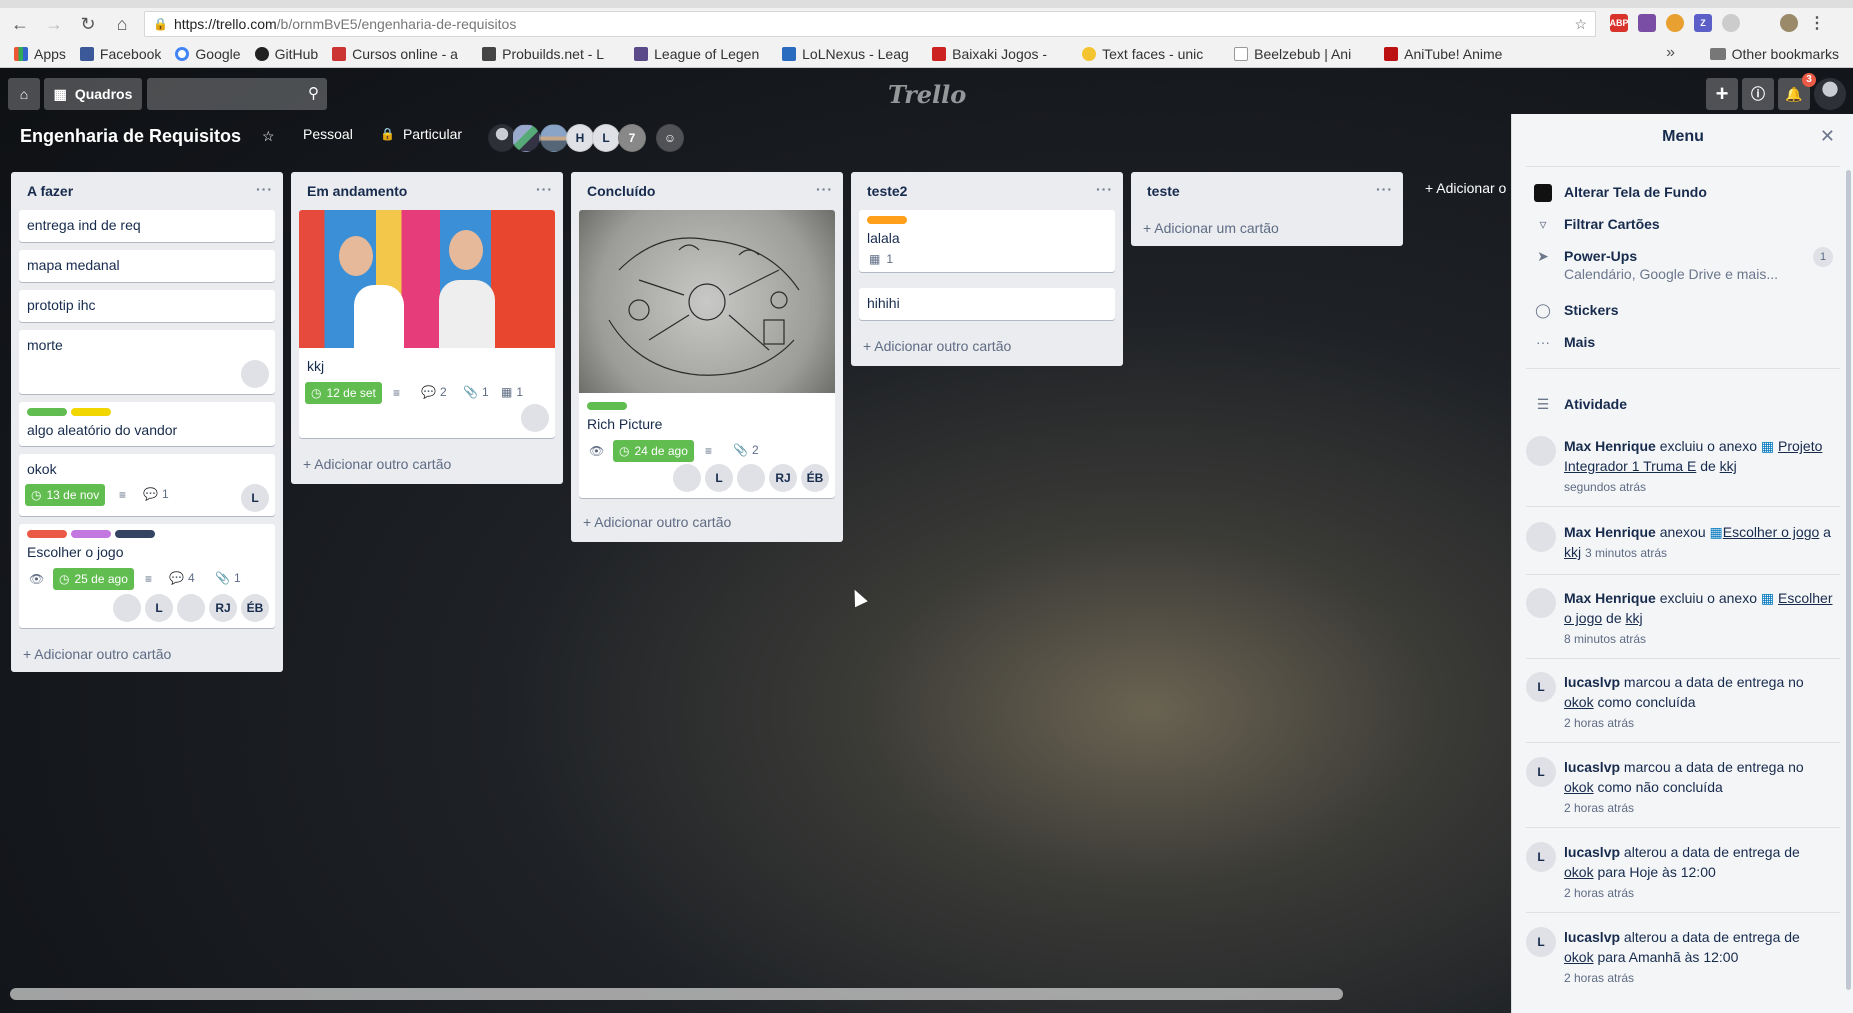 The width and height of the screenshot is (1853, 1013). I want to click on bookmark-league: League of Legen, so click(701, 54).